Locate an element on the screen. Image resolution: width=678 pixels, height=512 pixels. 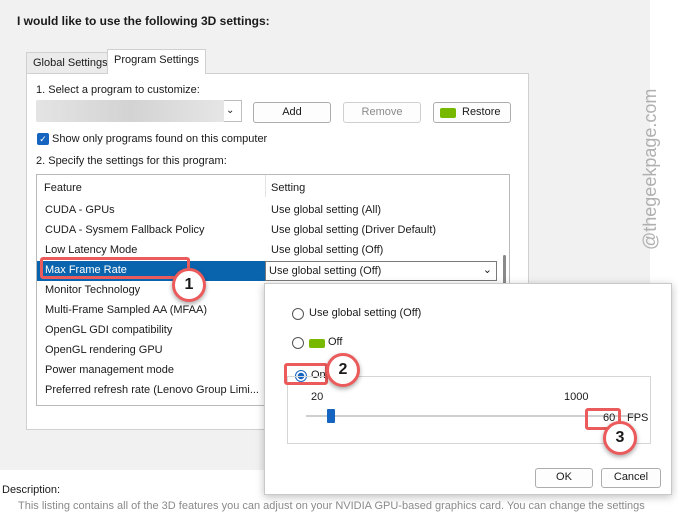
column-header-feature: Feature is located at coordinates (63, 188).